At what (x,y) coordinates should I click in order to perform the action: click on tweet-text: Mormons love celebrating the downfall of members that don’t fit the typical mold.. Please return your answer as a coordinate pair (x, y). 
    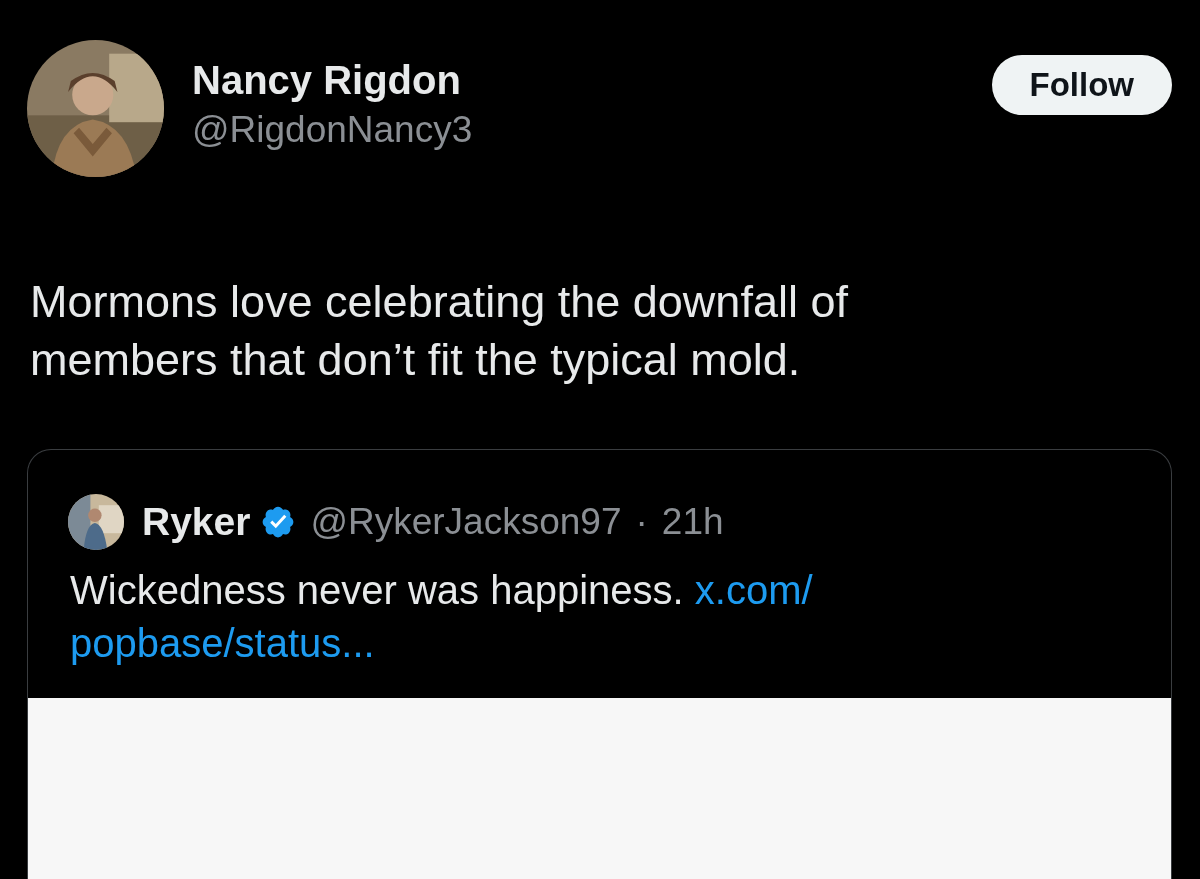
    Looking at the image, I should click on (439, 331).